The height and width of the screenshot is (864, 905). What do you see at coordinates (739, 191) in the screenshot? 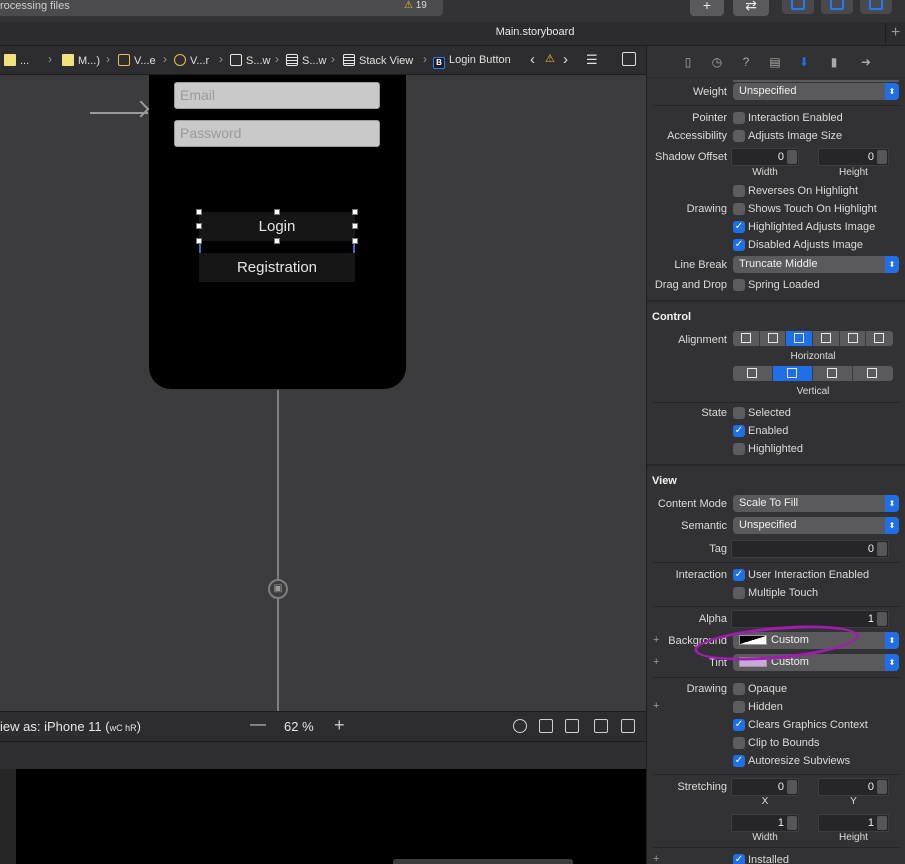
I see `reverses-on-highlight-checkbox` at bounding box center [739, 191].